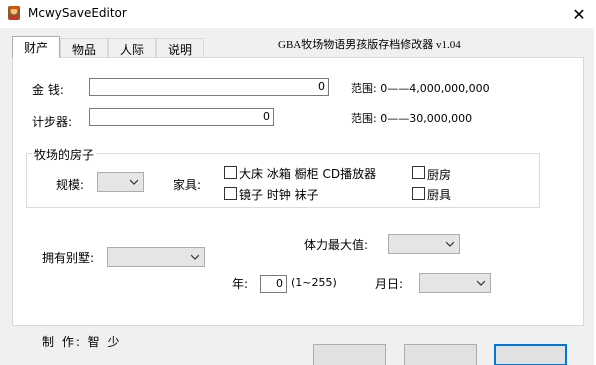  What do you see at coordinates (389, 284) in the screenshot?
I see `month-day-label: 月日:` at bounding box center [389, 284].